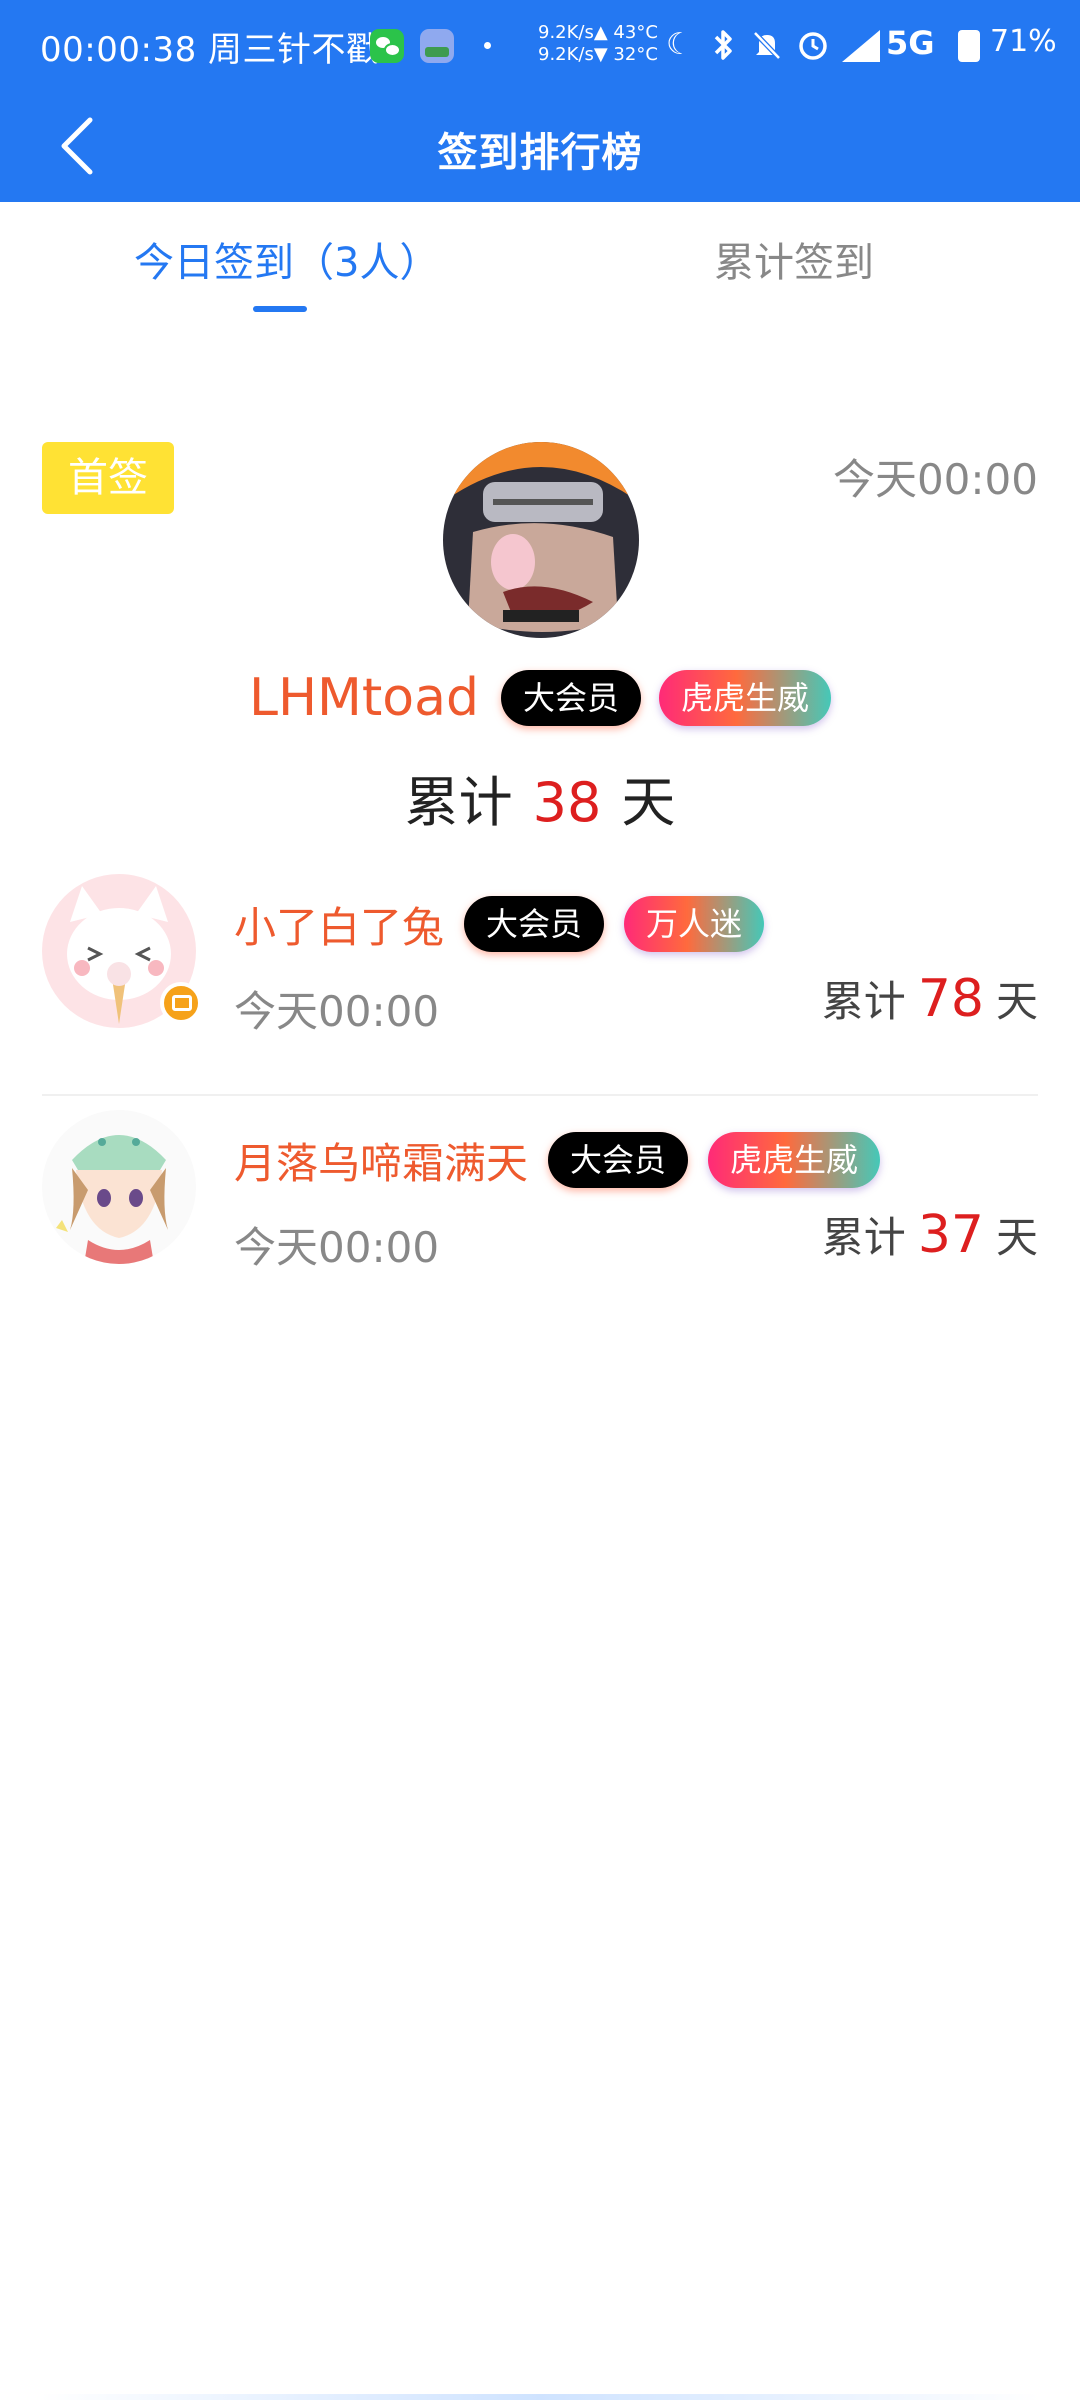  I want to click on tab-total-signin: 累计签到, so click(794, 259).